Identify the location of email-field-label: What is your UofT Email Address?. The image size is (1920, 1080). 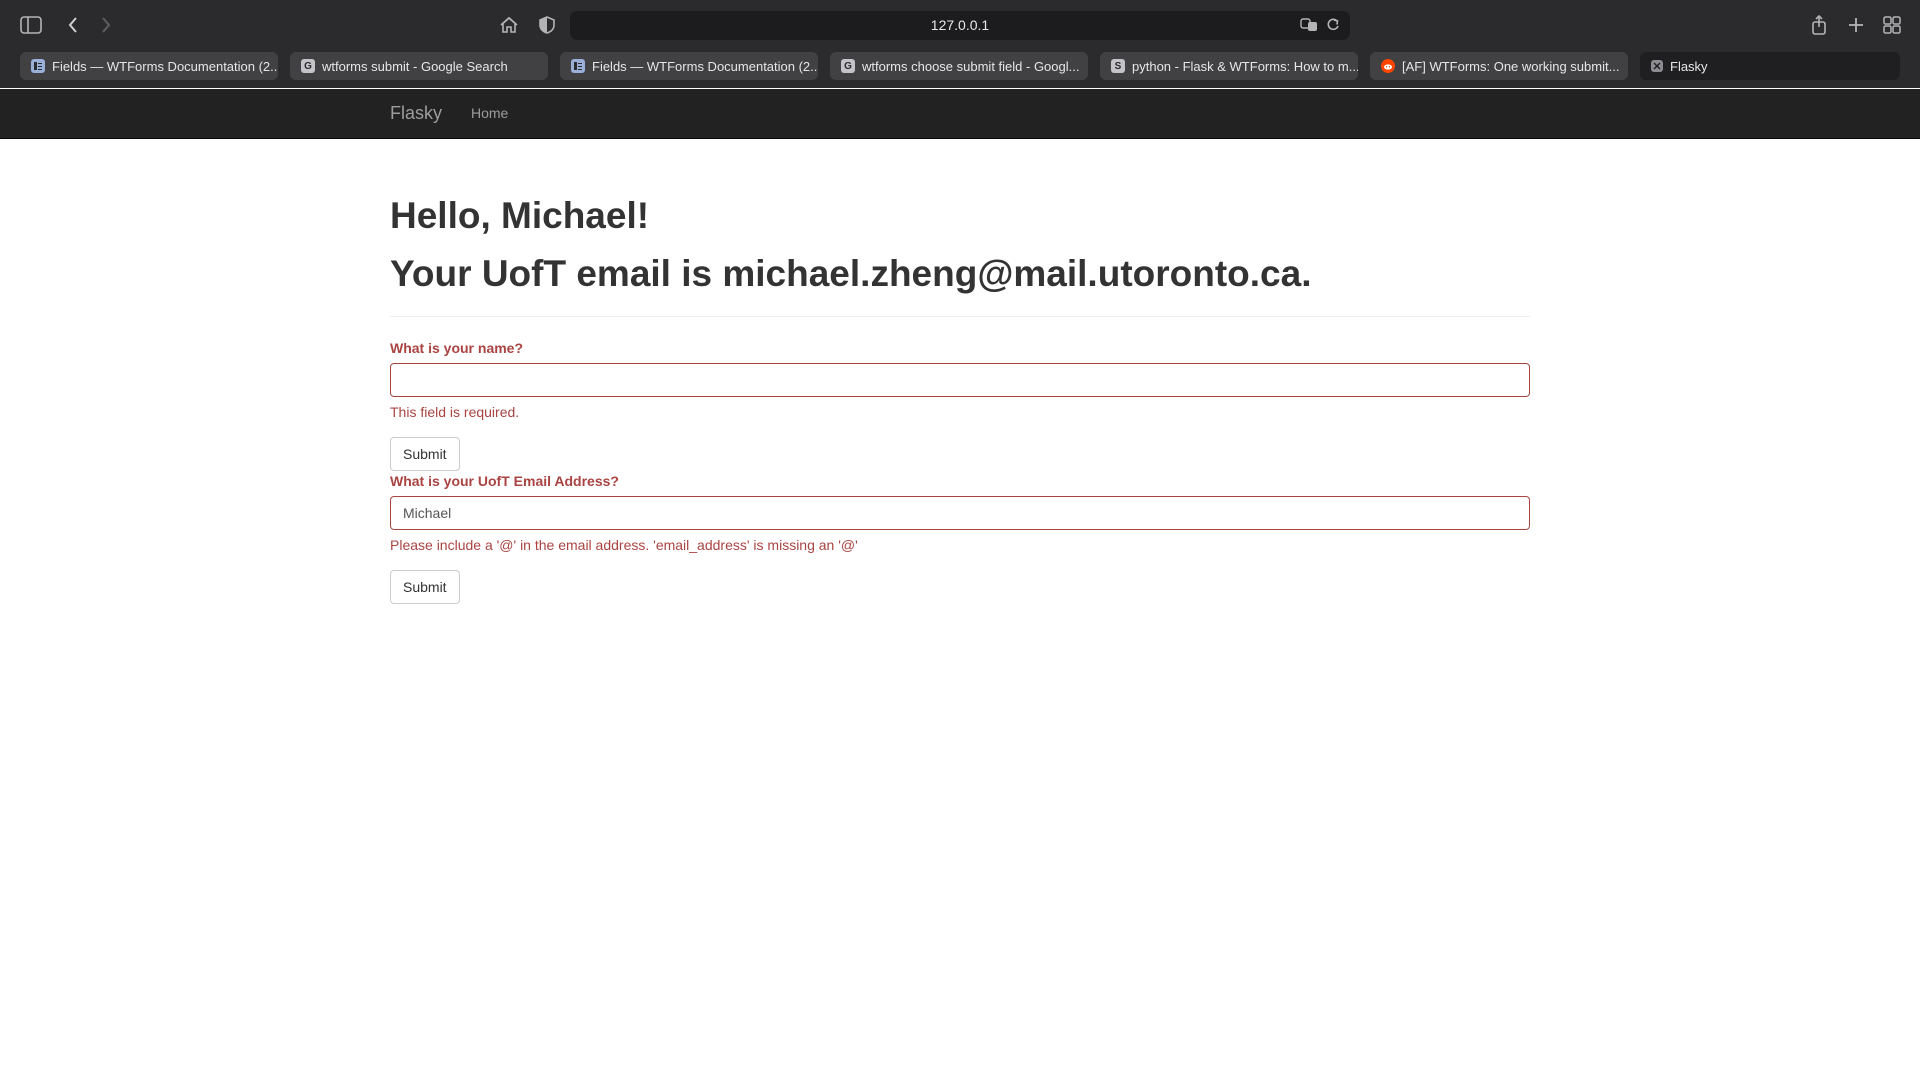
(504, 481).